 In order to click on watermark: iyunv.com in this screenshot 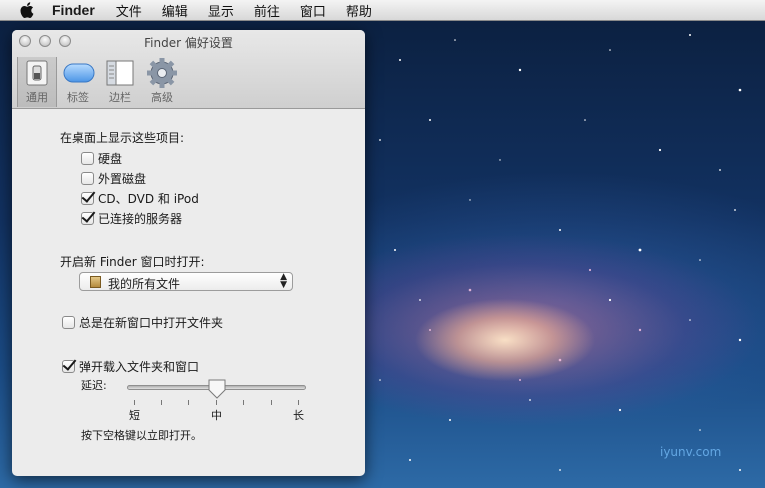, I will do `click(691, 452)`.